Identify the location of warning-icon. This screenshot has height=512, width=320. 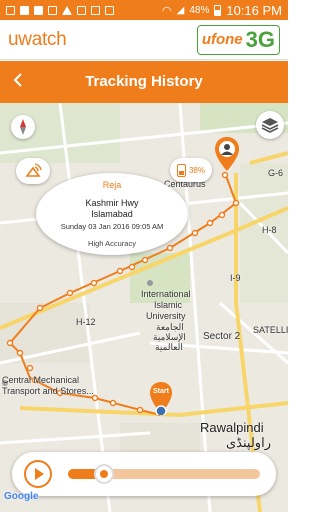
(67, 10).